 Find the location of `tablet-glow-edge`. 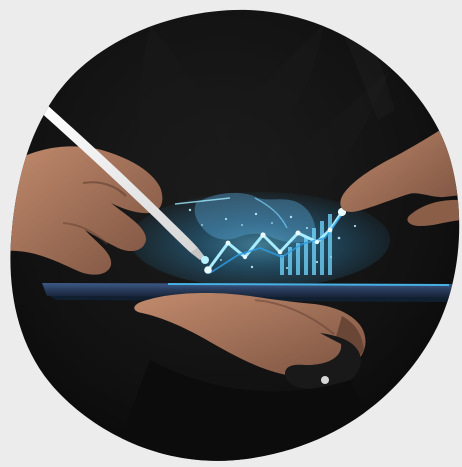

tablet-glow-edge is located at coordinates (308, 284).